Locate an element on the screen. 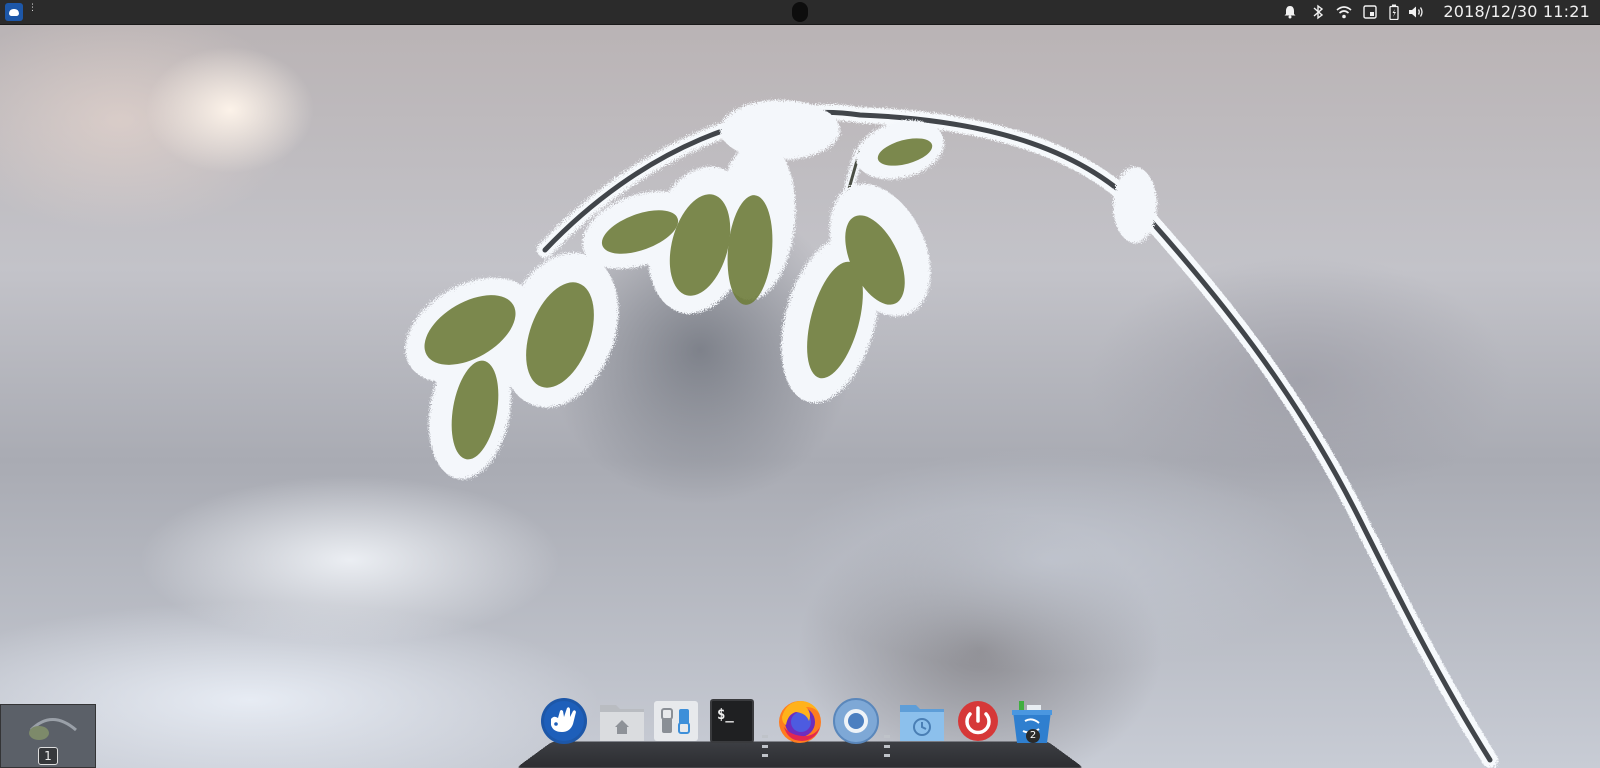 The height and width of the screenshot is (768, 1600). dock-item-launcher is located at coordinates (564, 721).